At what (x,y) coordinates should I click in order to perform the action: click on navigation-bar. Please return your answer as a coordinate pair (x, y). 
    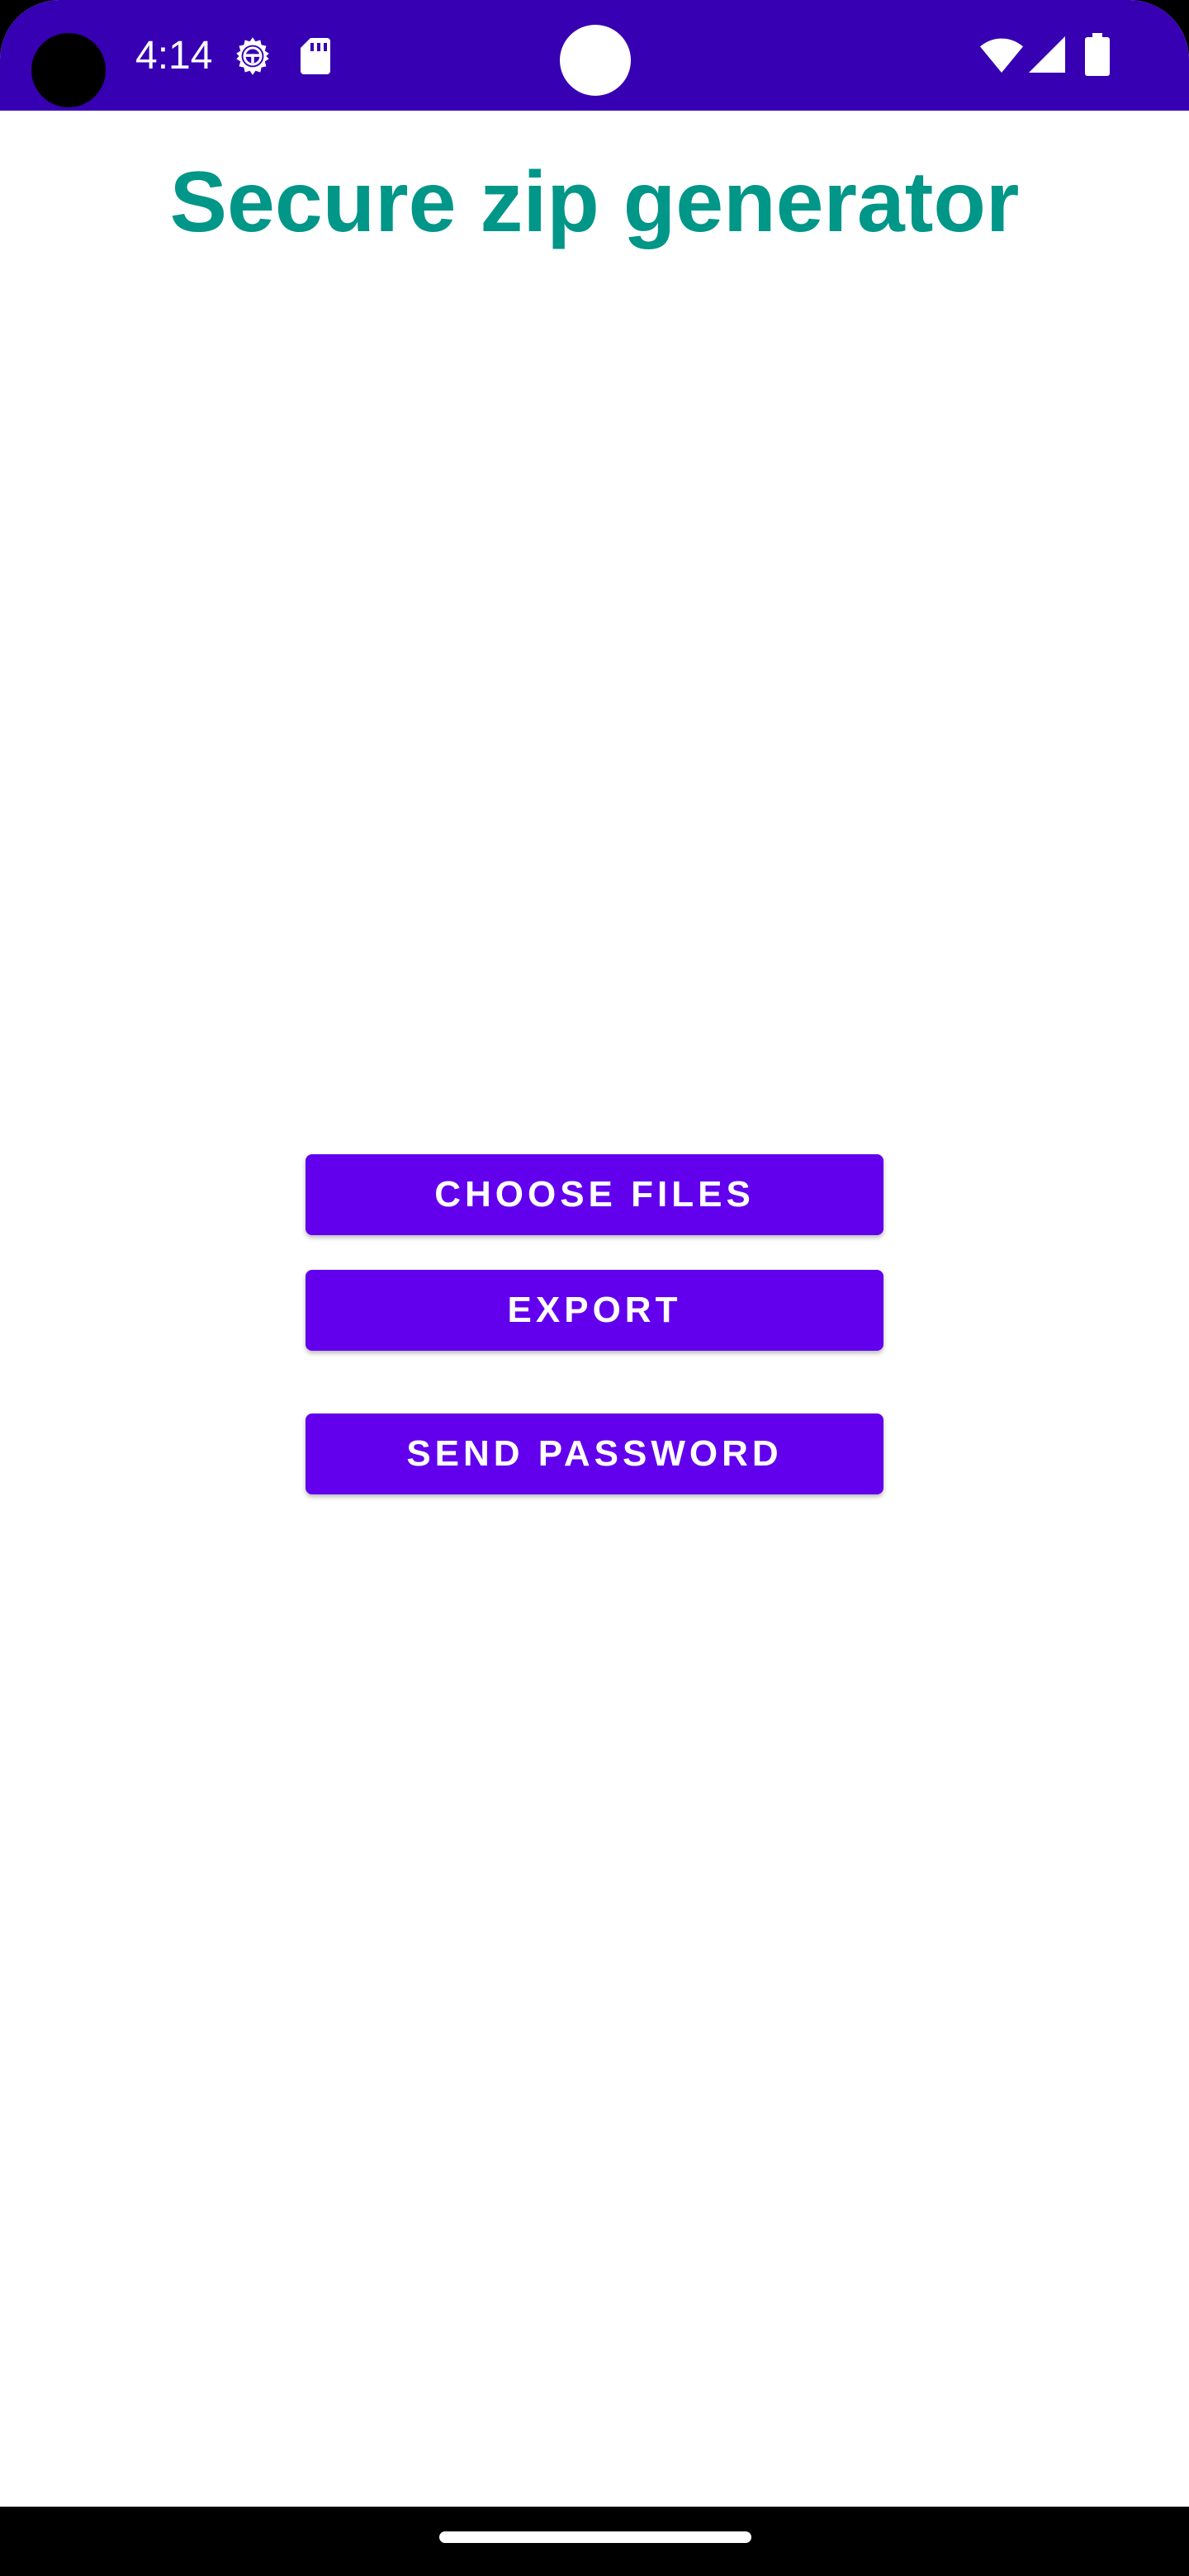
    Looking at the image, I should click on (594, 2541).